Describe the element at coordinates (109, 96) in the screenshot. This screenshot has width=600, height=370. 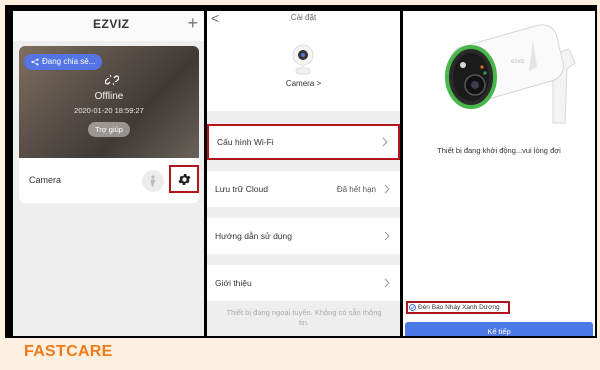
I see `offline-status: Offline` at that location.